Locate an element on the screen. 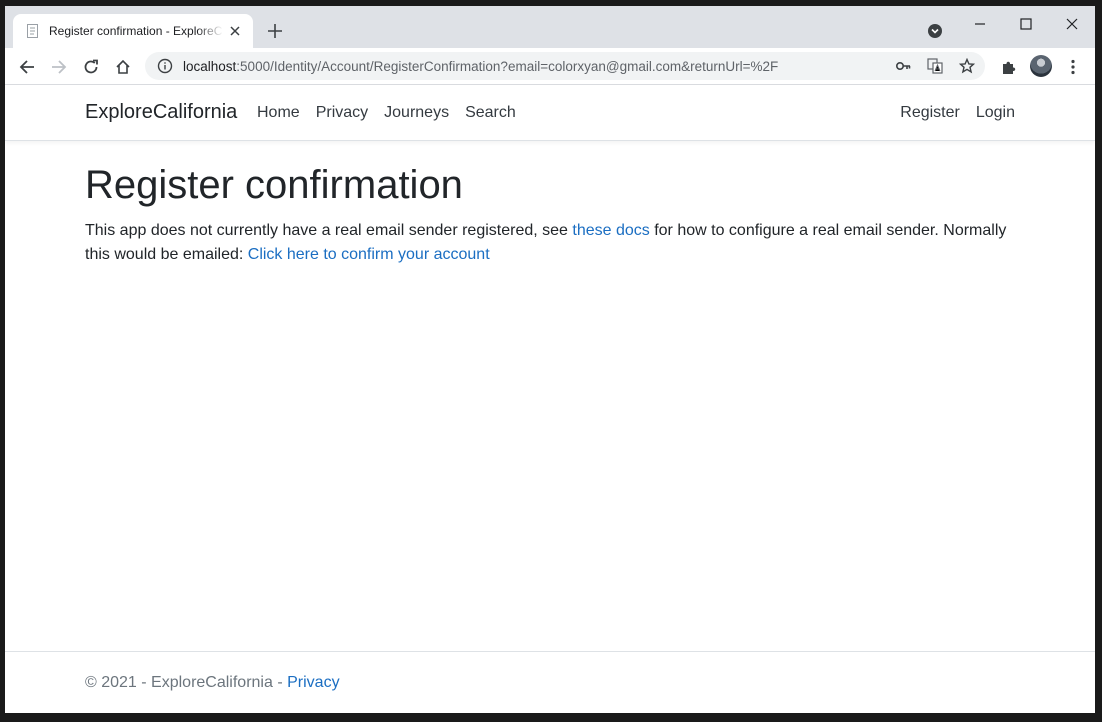  nav-home: Home is located at coordinates (282, 113).